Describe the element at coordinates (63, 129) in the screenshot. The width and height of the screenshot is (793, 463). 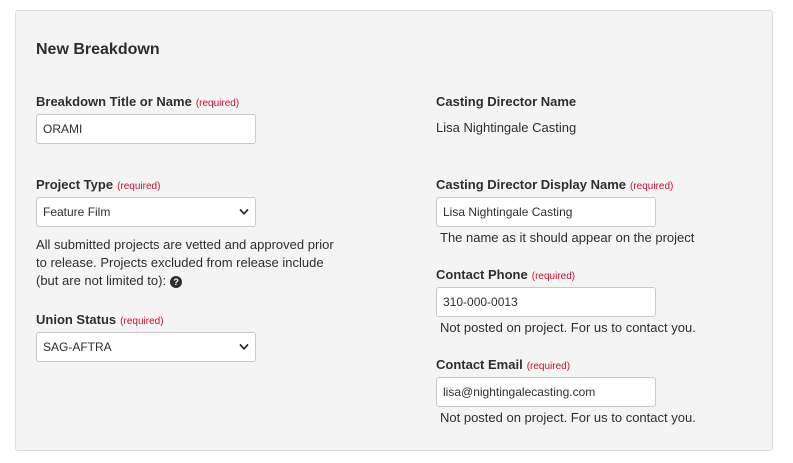
I see `breakdown-title-value: ORAMI` at that location.